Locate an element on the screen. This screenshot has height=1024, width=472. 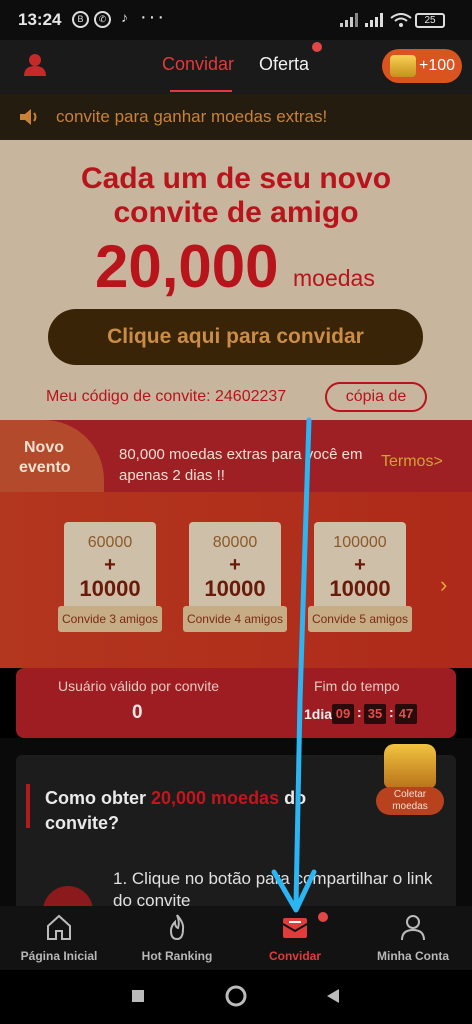
reward-card: 100000 + 10000 Convide 5 amigos is located at coordinates (360, 577).